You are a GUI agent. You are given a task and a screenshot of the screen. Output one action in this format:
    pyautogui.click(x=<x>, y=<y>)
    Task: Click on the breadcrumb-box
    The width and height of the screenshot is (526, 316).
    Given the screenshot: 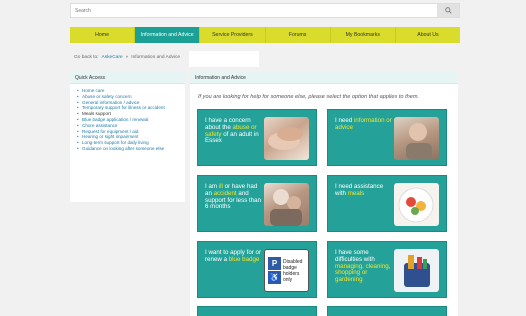 What is the action you would take?
    pyautogui.click(x=224, y=59)
    